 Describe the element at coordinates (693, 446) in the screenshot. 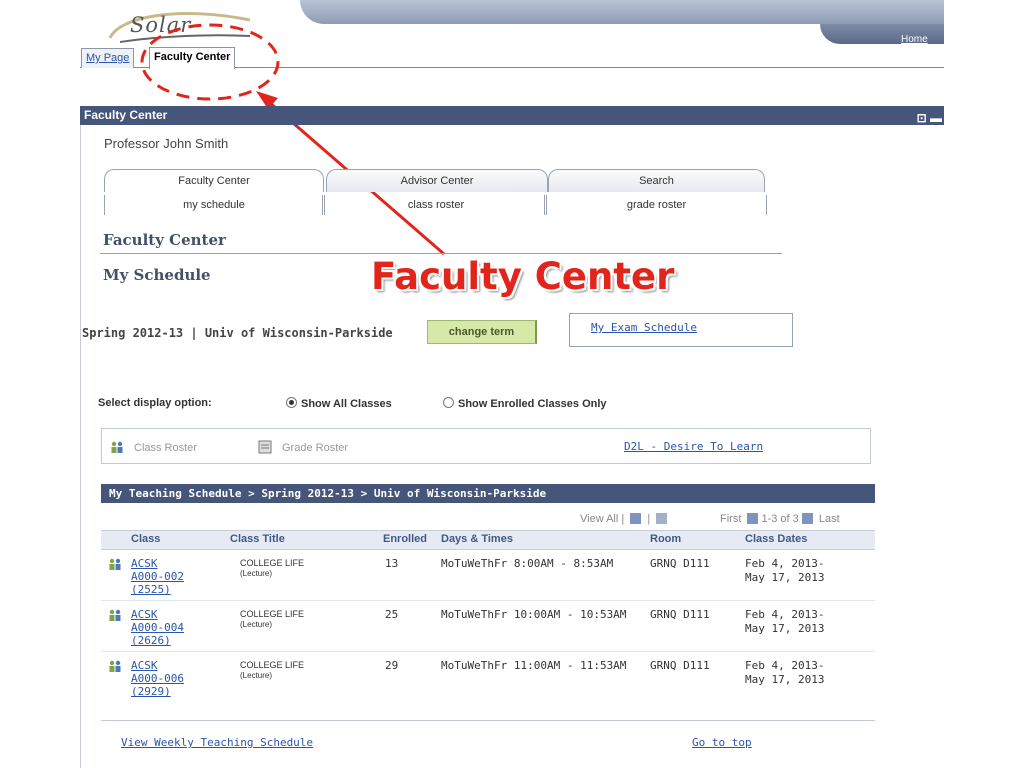

I see `d2l-link: D2L - Desire To Learn` at that location.